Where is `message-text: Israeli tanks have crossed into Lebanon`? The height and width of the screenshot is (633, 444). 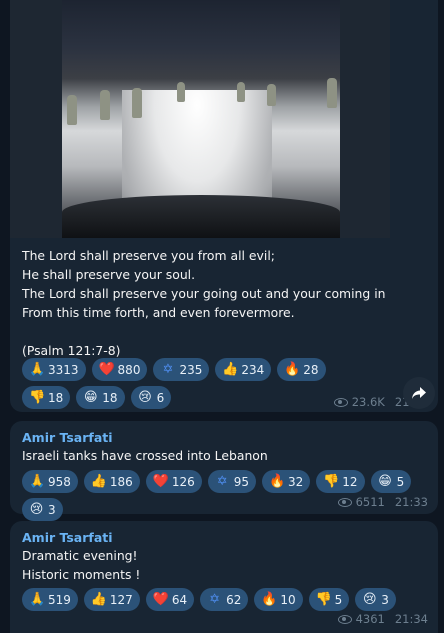 message-text: Israeli tanks have crossed into Lebanon is located at coordinates (145, 455).